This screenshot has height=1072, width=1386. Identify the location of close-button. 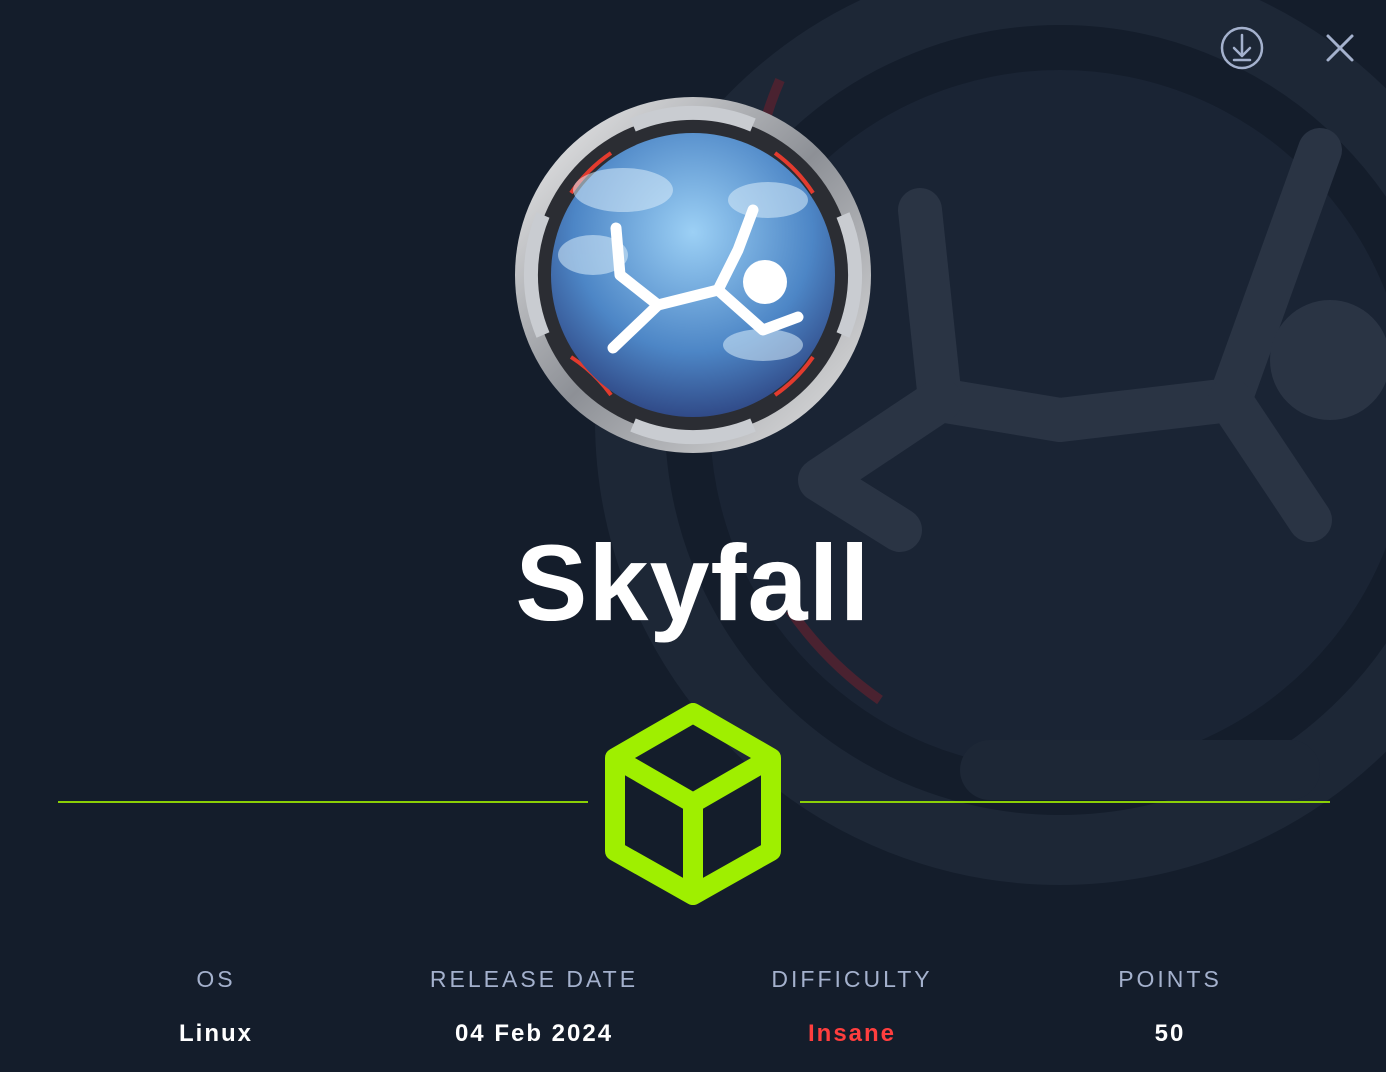
(1340, 48).